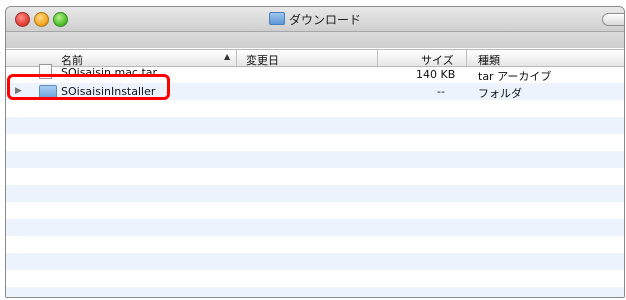 The width and height of the screenshot is (626, 300). I want to click on toolbar-toggle-button, so click(613, 19).